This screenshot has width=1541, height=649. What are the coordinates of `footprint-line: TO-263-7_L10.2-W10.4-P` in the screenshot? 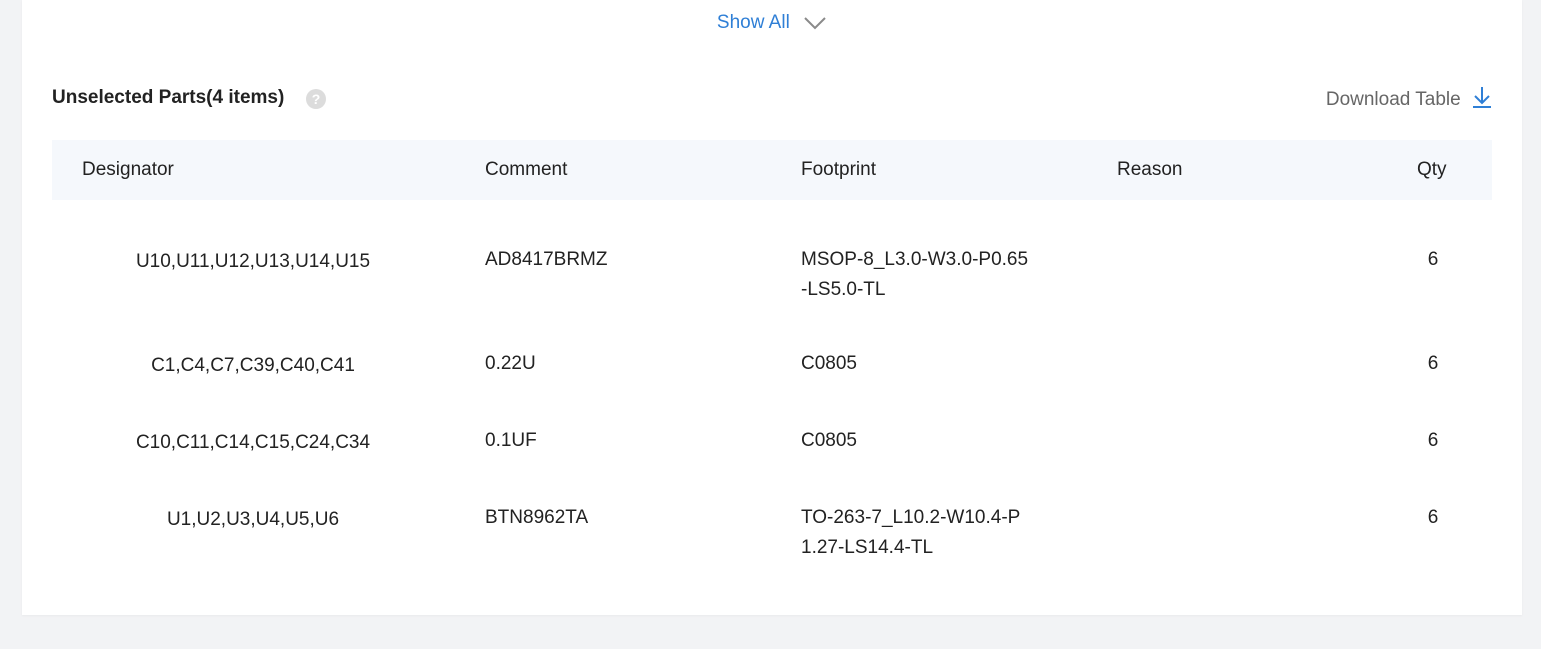 It's located at (911, 517).